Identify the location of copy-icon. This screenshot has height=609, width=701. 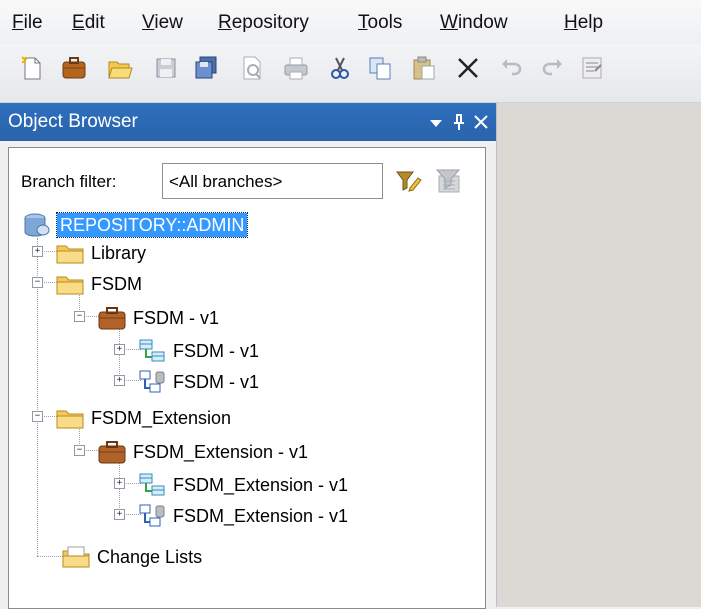
(380, 68).